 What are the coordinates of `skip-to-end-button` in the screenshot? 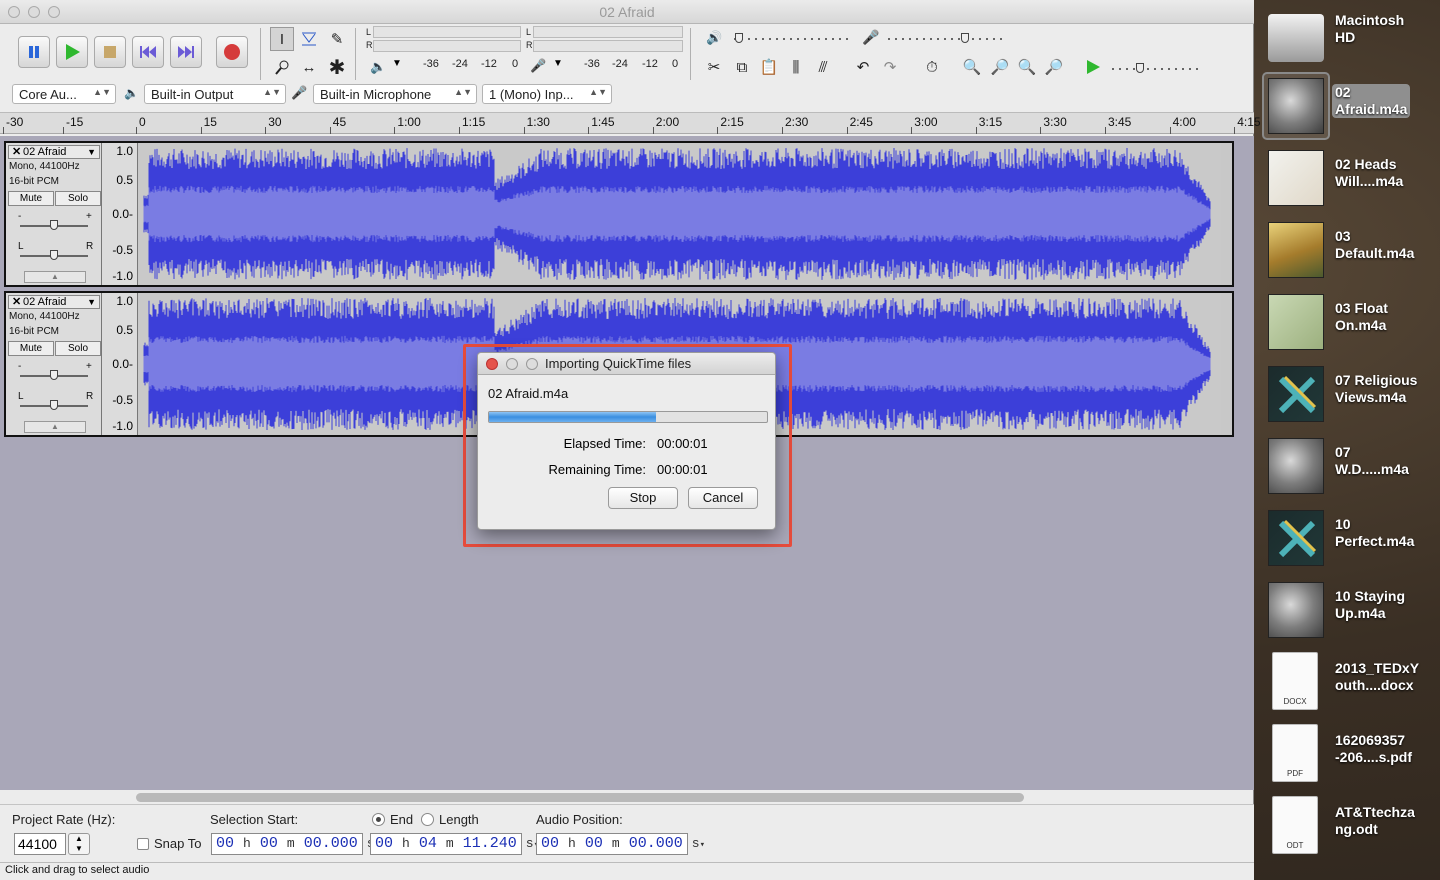 It's located at (186, 52).